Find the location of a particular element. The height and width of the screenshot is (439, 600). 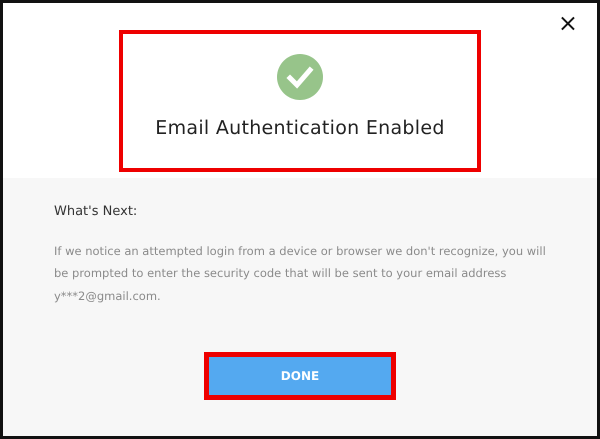

message-text: If we notice an attempted login from a device or browser we don't recognize, you will be prompted to enter the security code that will be sent to your email address y***2@gmail.com. is located at coordinates (300, 273).